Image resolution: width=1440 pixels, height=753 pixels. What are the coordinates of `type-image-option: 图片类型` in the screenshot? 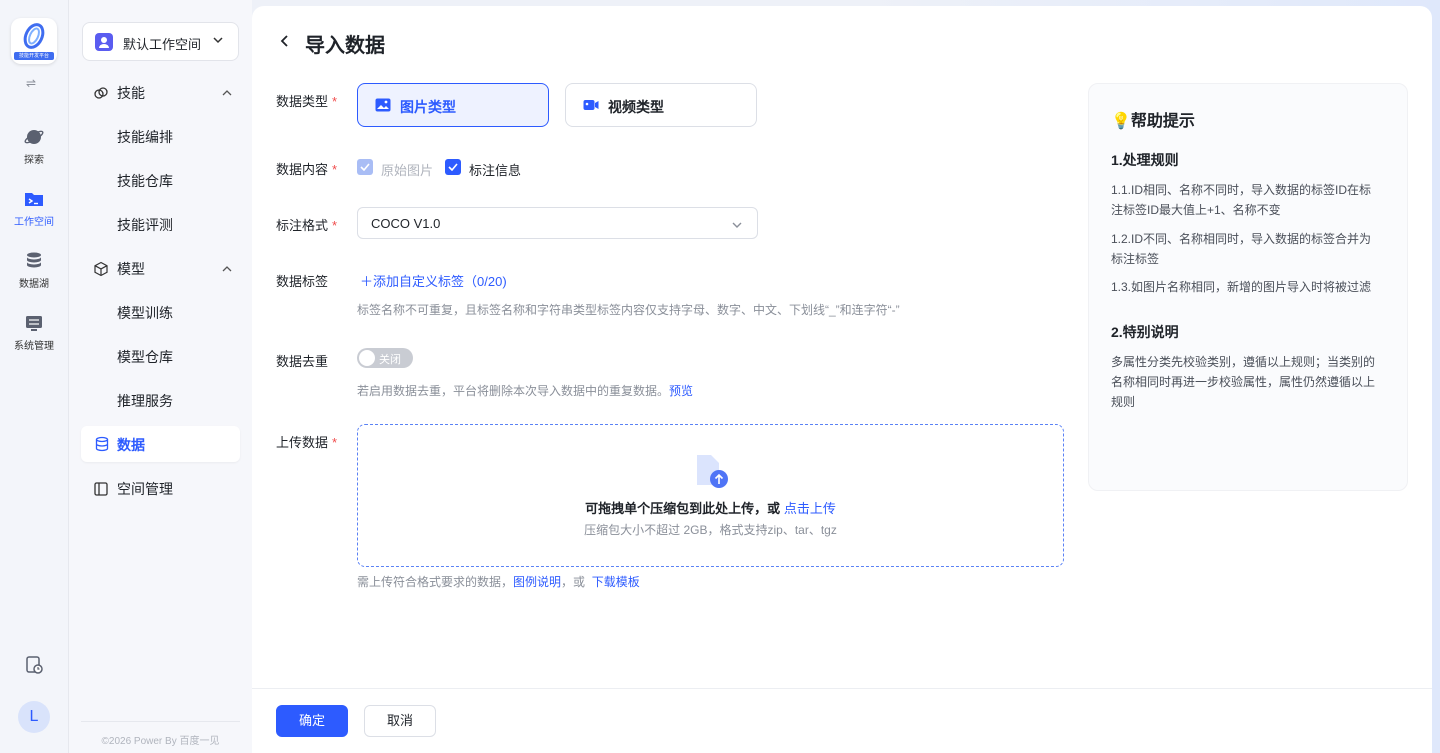 It's located at (453, 105).